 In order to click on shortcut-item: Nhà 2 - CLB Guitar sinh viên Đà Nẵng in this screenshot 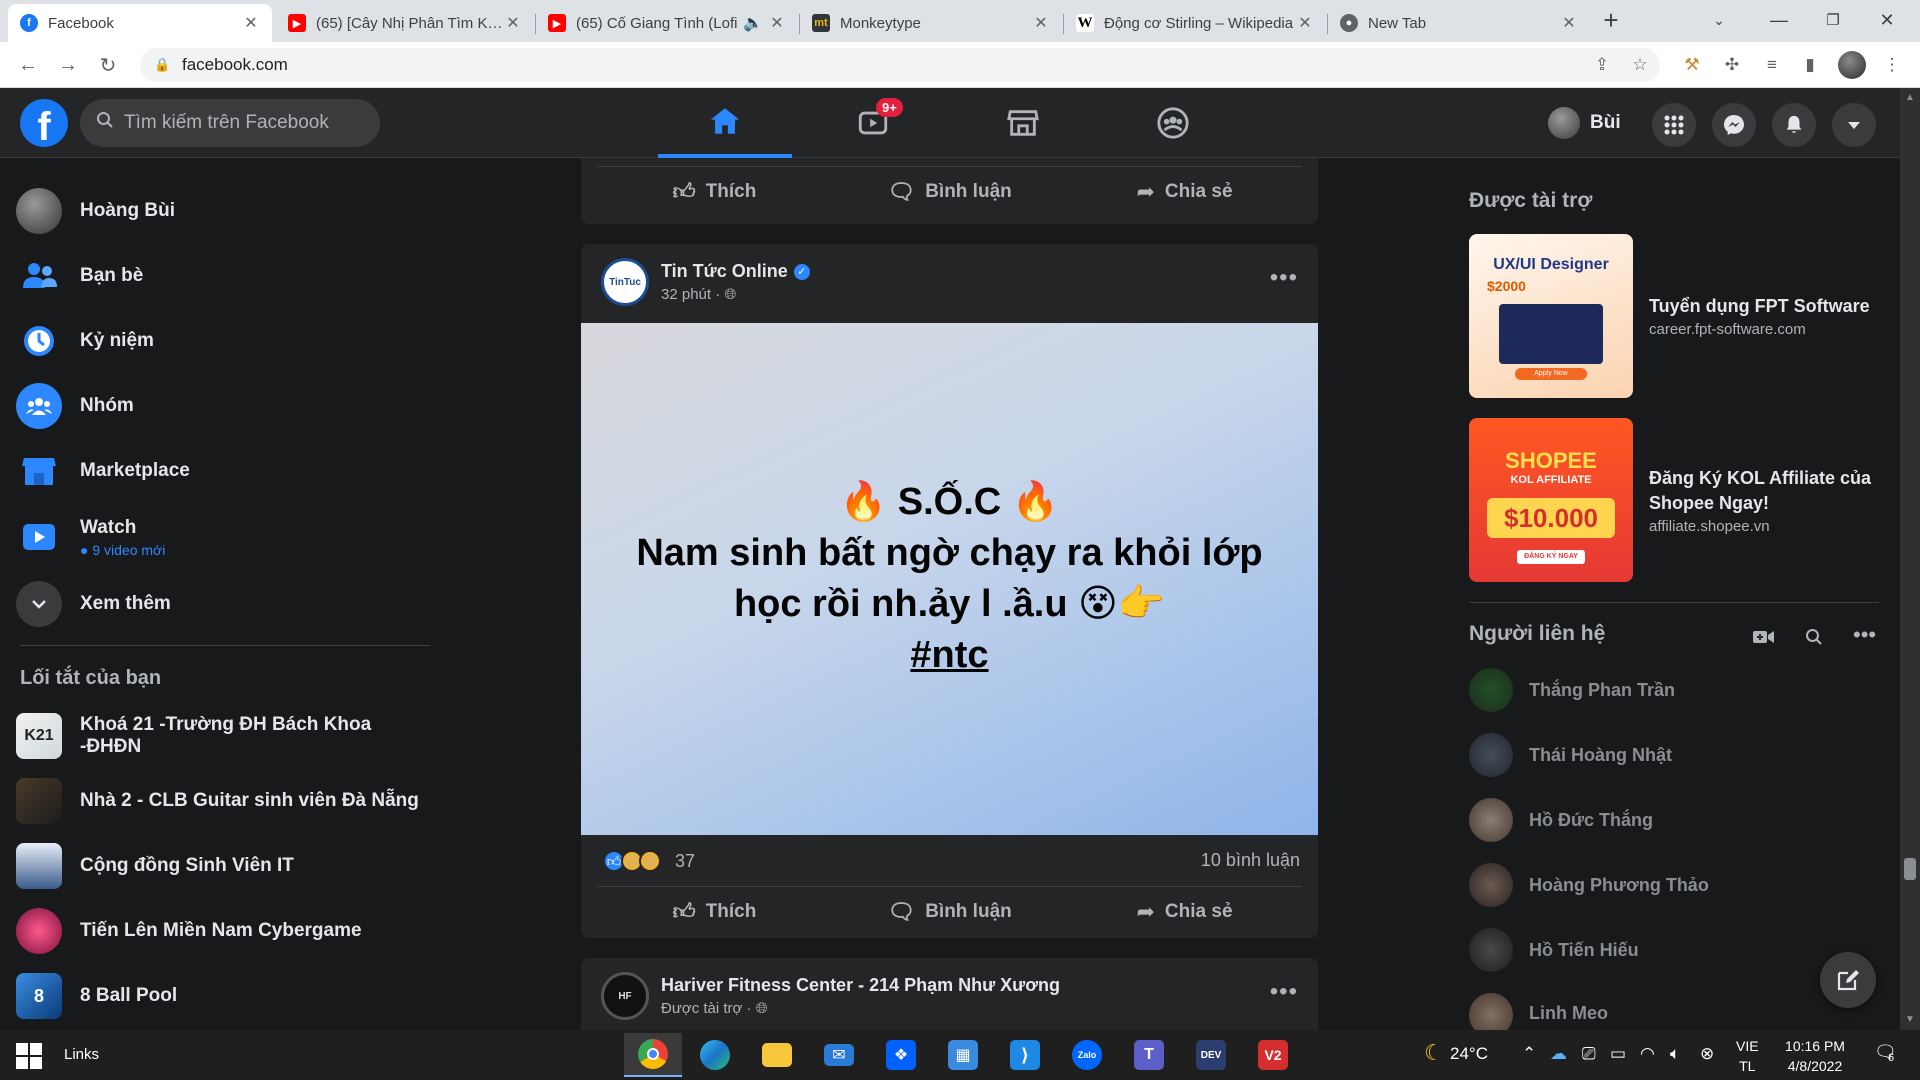, I will do `click(223, 801)`.